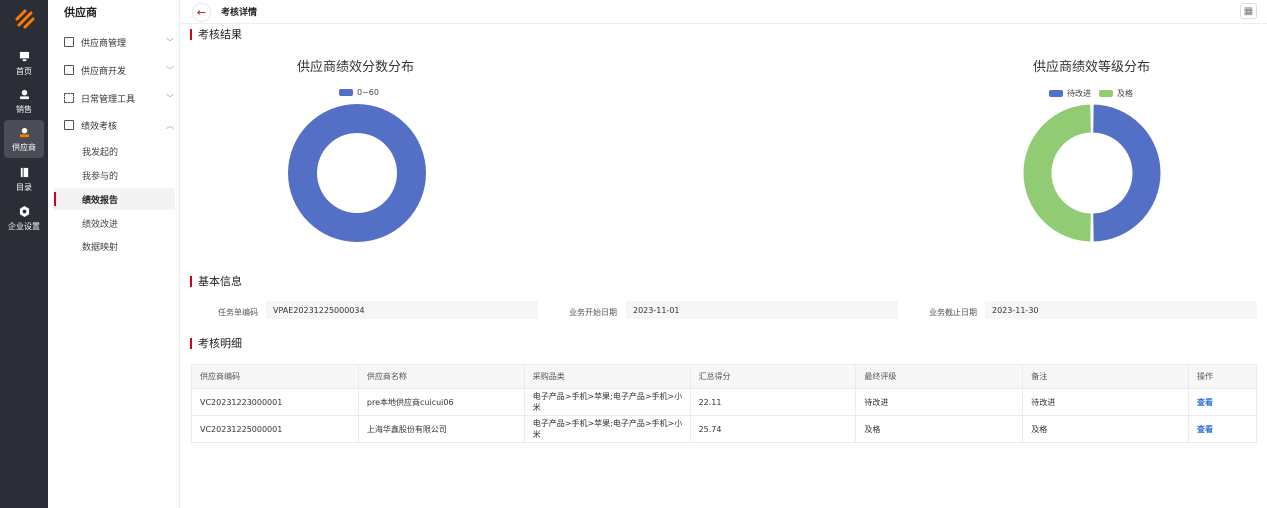 The image size is (1267, 508). What do you see at coordinates (441, 429) in the screenshot?
I see `table-cell: 上海华鑫股份有限公司` at bounding box center [441, 429].